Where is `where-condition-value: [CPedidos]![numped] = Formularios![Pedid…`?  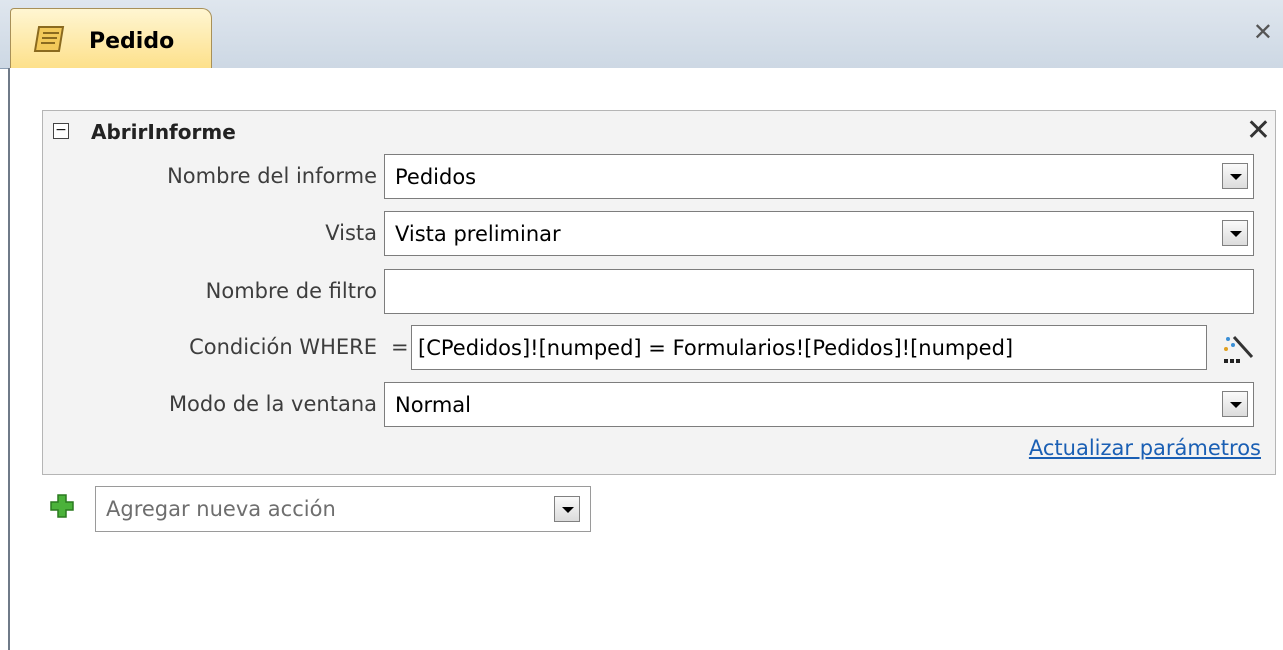 where-condition-value: [CPedidos]![numped] = Formularios![Pedid… is located at coordinates (716, 348).